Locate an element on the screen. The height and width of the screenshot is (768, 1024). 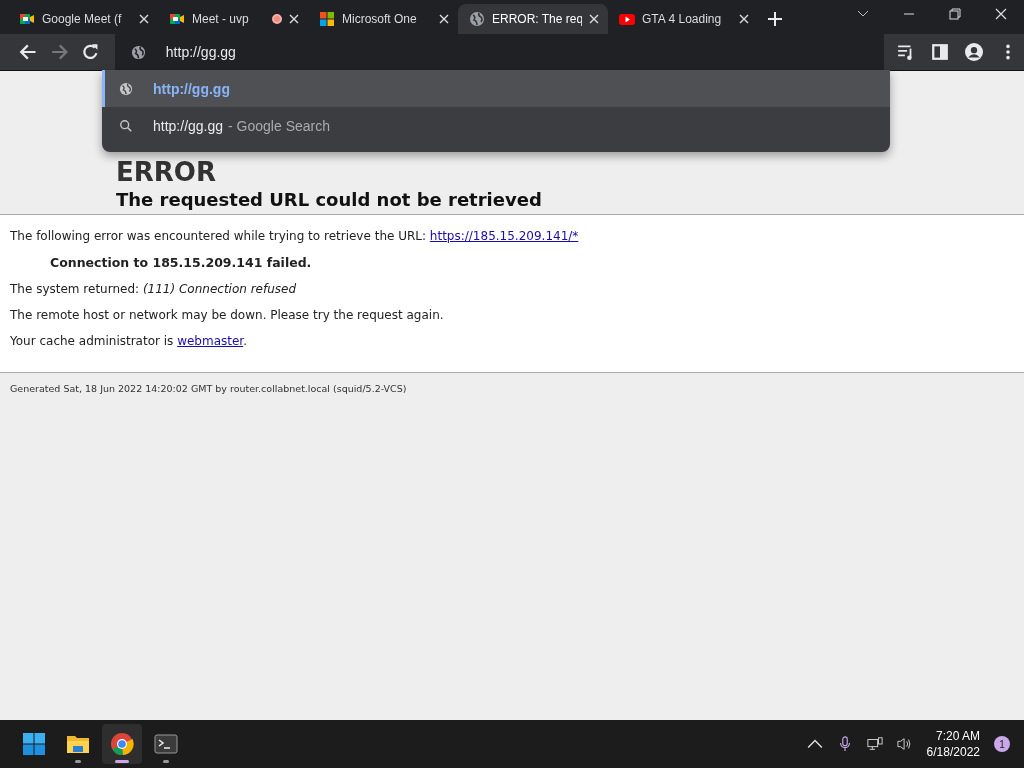
error-title: ERROR is located at coordinates (166, 172).